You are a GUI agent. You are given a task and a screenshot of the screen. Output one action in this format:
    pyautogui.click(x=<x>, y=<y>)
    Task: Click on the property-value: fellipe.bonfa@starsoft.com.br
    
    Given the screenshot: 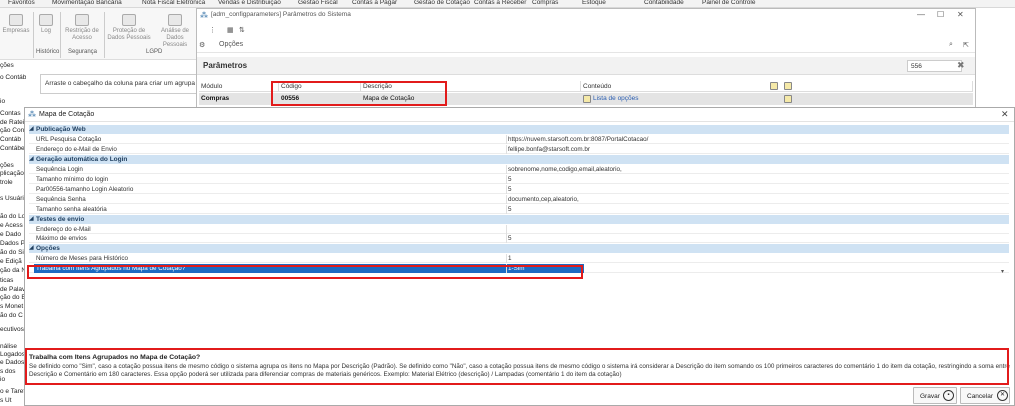 What is the action you would take?
    pyautogui.click(x=755, y=149)
    